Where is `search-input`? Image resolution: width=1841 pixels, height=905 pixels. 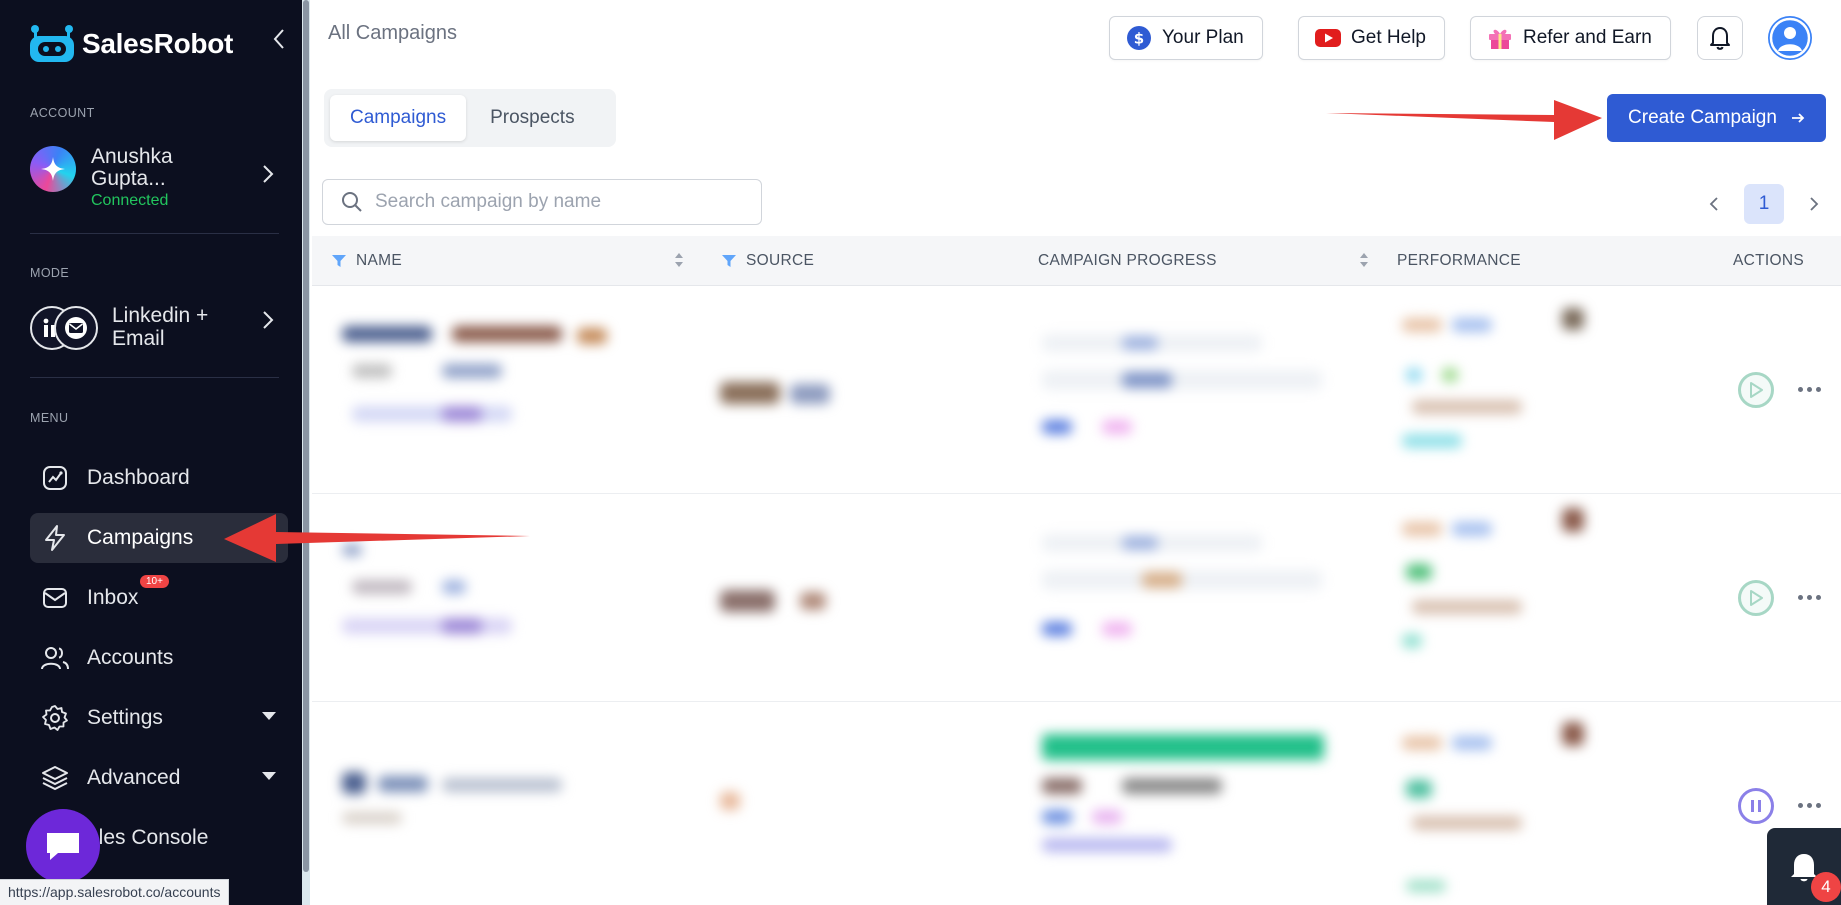 search-input is located at coordinates (555, 202).